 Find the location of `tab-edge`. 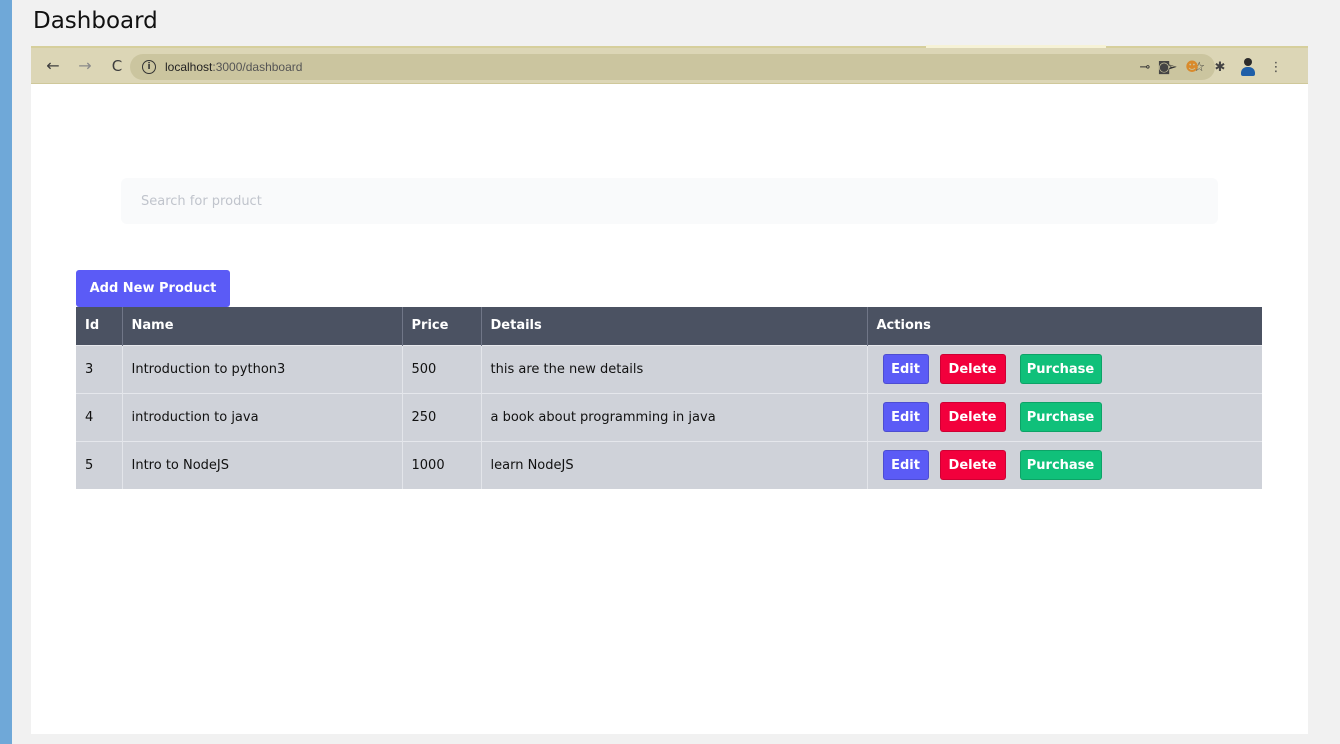

tab-edge is located at coordinates (1016, 46).